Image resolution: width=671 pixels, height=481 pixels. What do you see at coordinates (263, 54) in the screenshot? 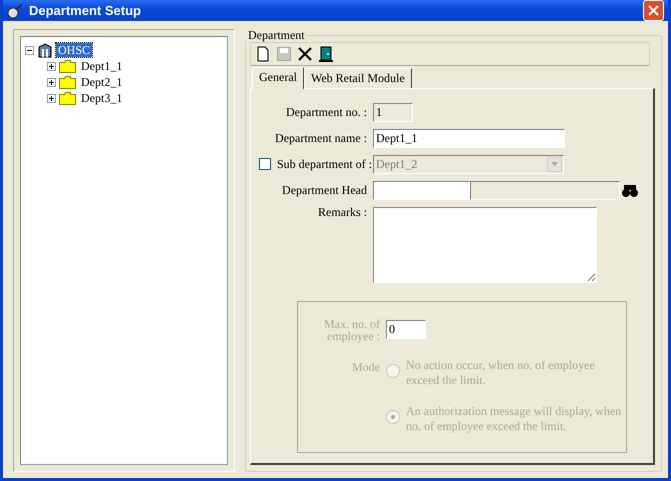
I see `new-file-icon` at bounding box center [263, 54].